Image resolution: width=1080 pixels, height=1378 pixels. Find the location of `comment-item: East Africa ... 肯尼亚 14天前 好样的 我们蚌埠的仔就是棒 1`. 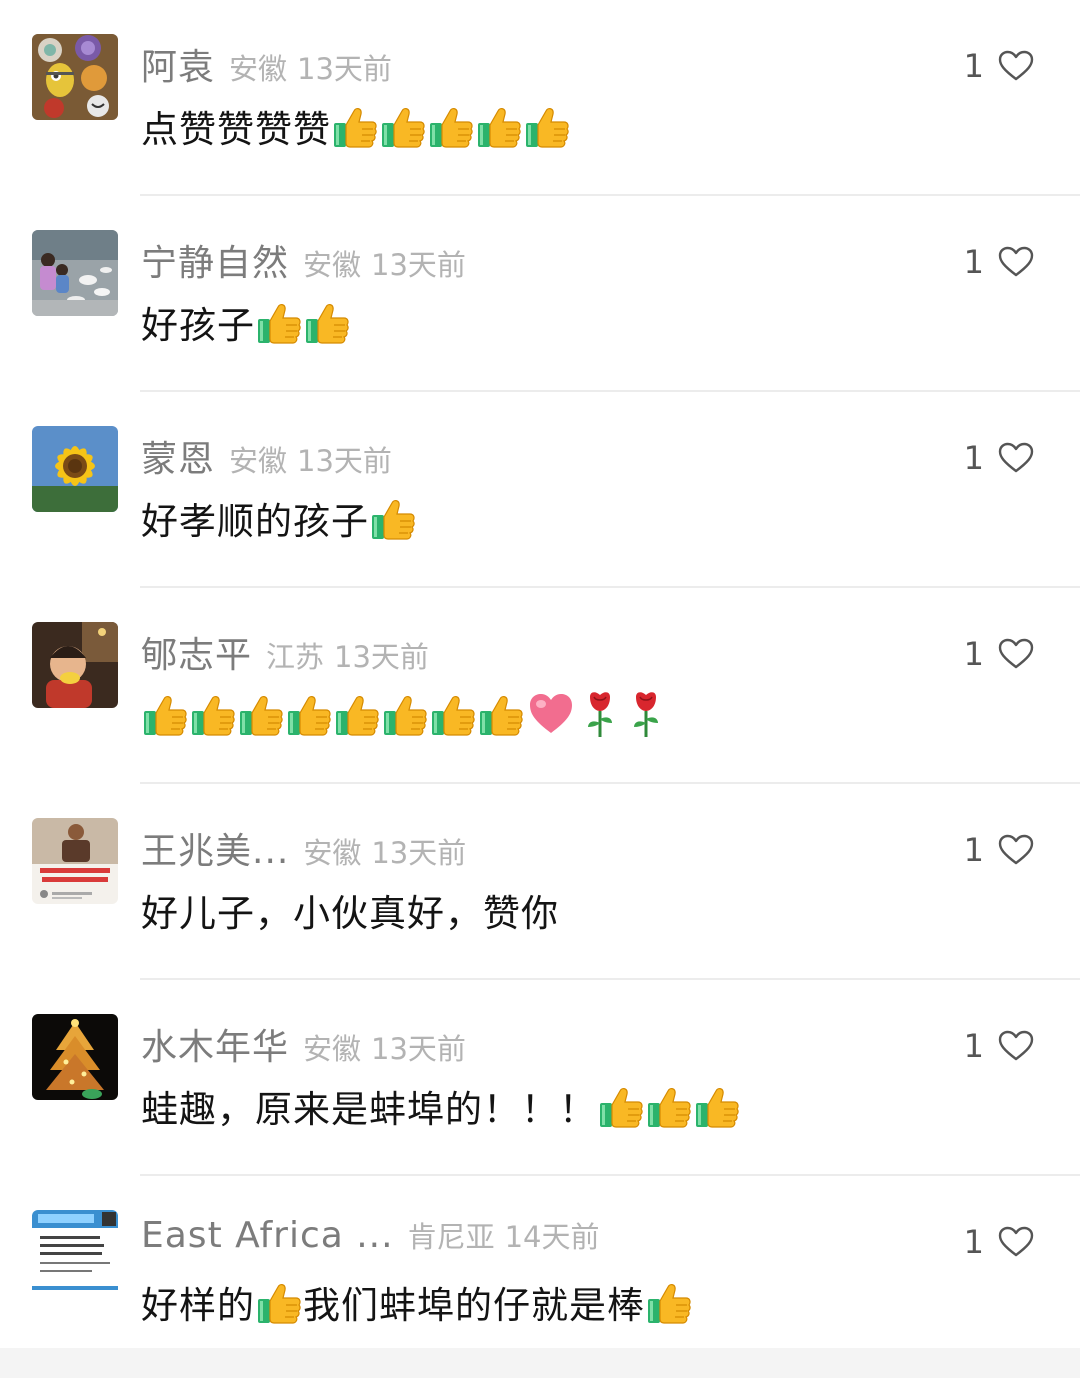

comment-item: East Africa ... 肯尼亚 14天前 好样的 我们蚌埠的仔就是棒 1 is located at coordinates (540, 1262).